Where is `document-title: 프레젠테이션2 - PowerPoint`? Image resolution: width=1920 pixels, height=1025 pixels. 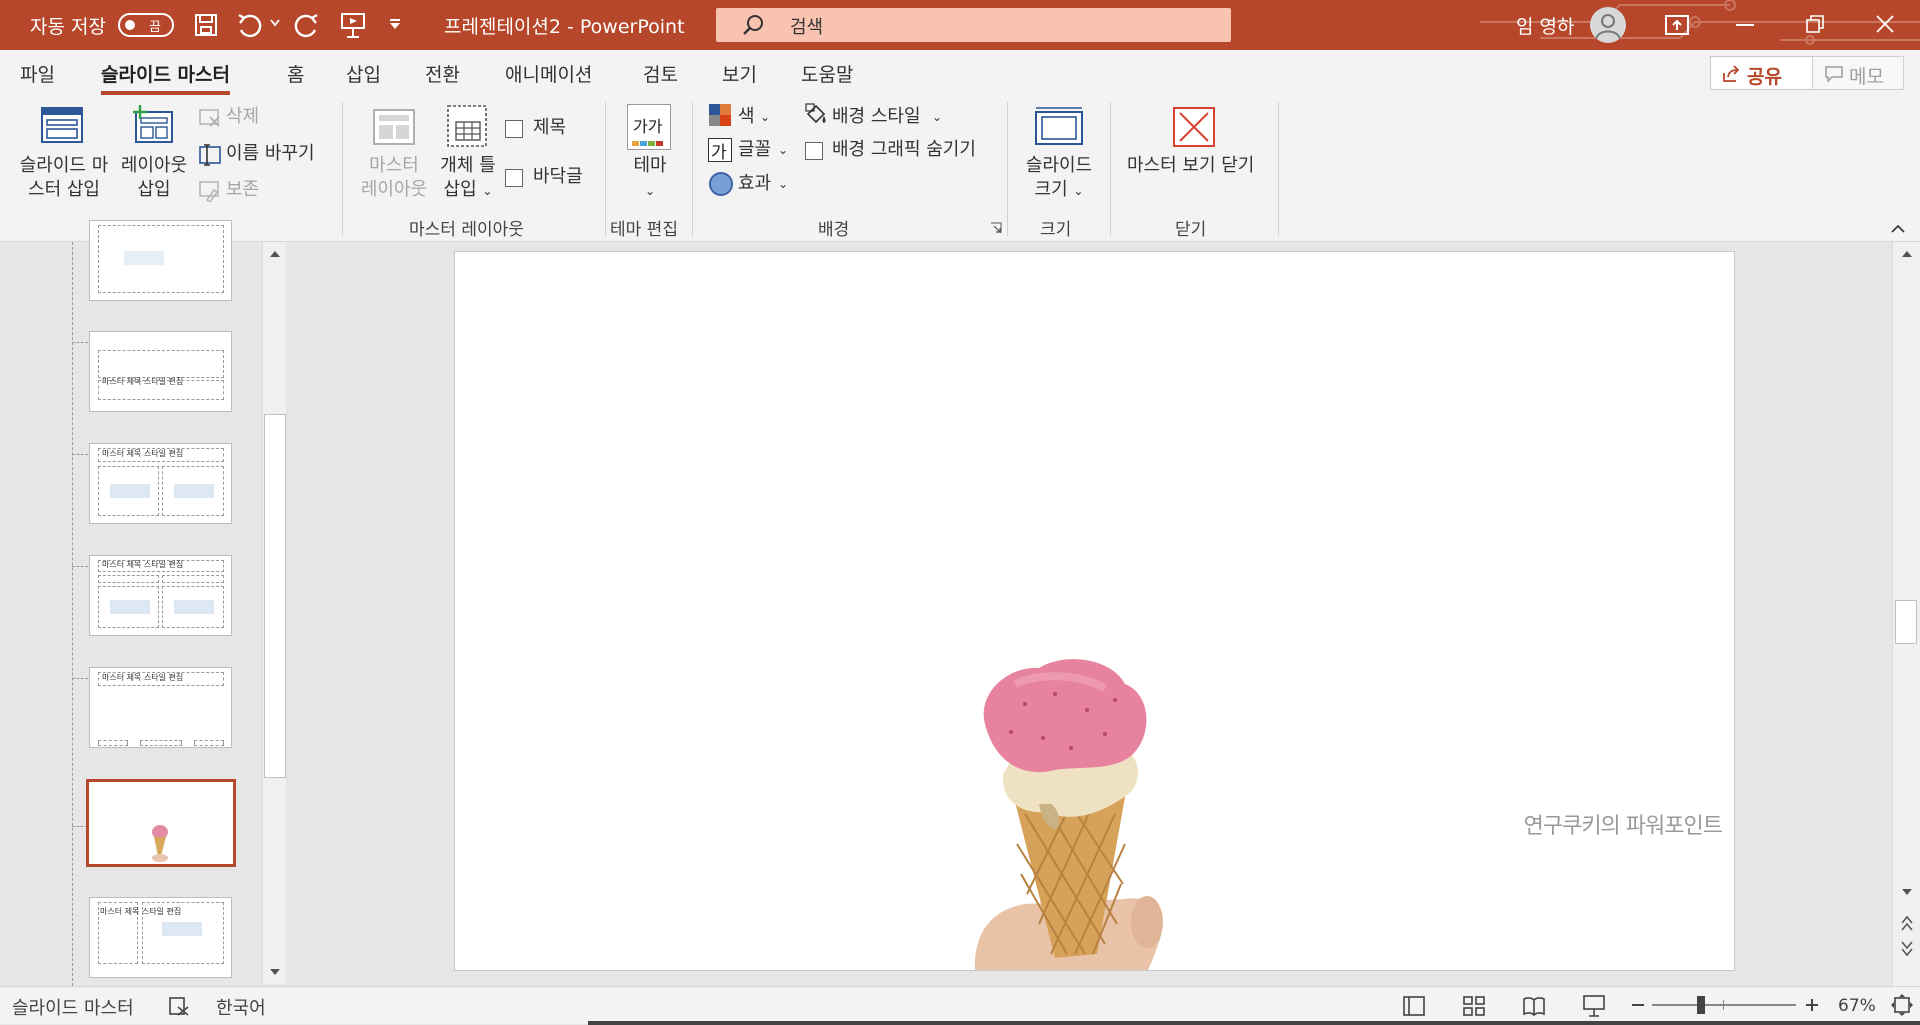 document-title: 프레젠테이션2 - PowerPoint is located at coordinates (564, 27).